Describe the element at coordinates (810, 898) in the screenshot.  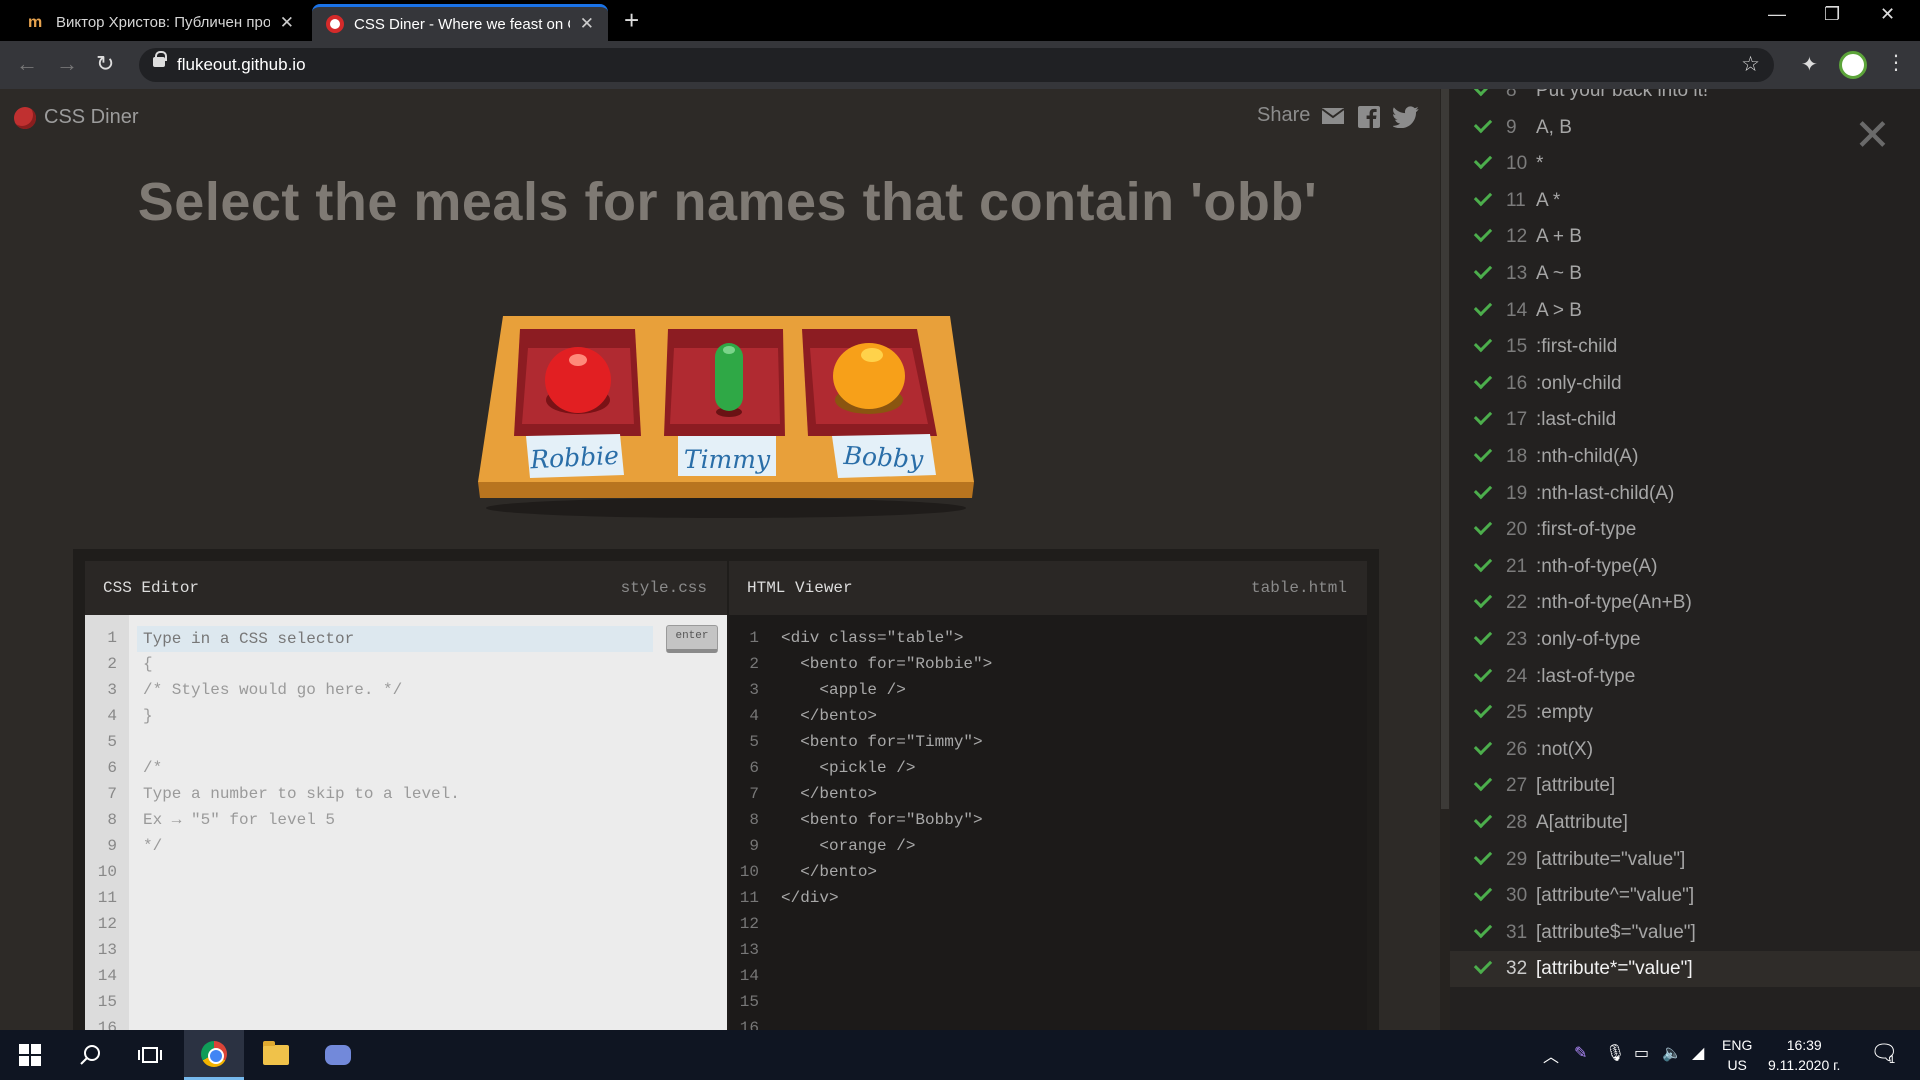
I see `html-code-line: </div>` at that location.